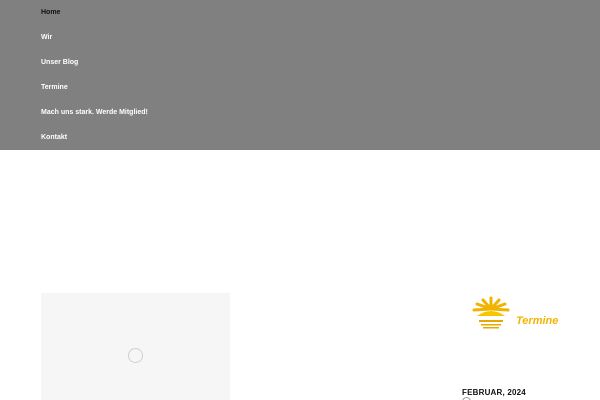 This screenshot has width=600, height=400. I want to click on sun-logo-icon, so click(491, 312).